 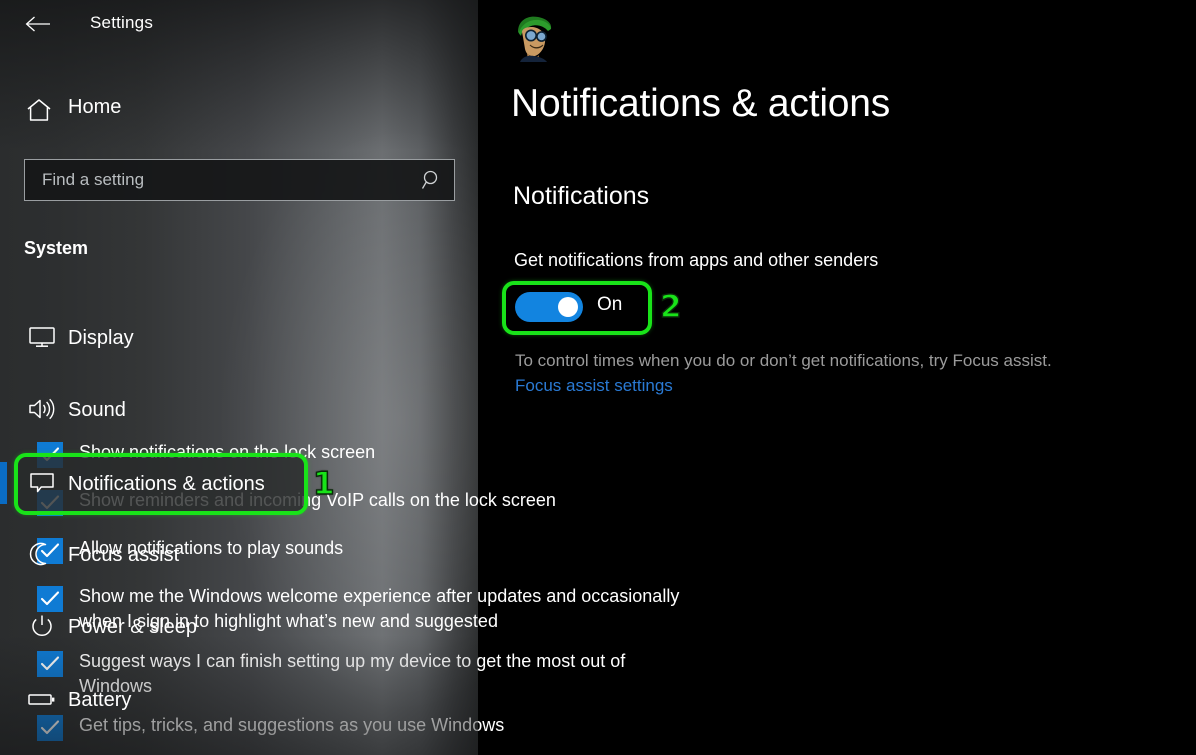 I want to click on search-box, so click(x=239, y=180).